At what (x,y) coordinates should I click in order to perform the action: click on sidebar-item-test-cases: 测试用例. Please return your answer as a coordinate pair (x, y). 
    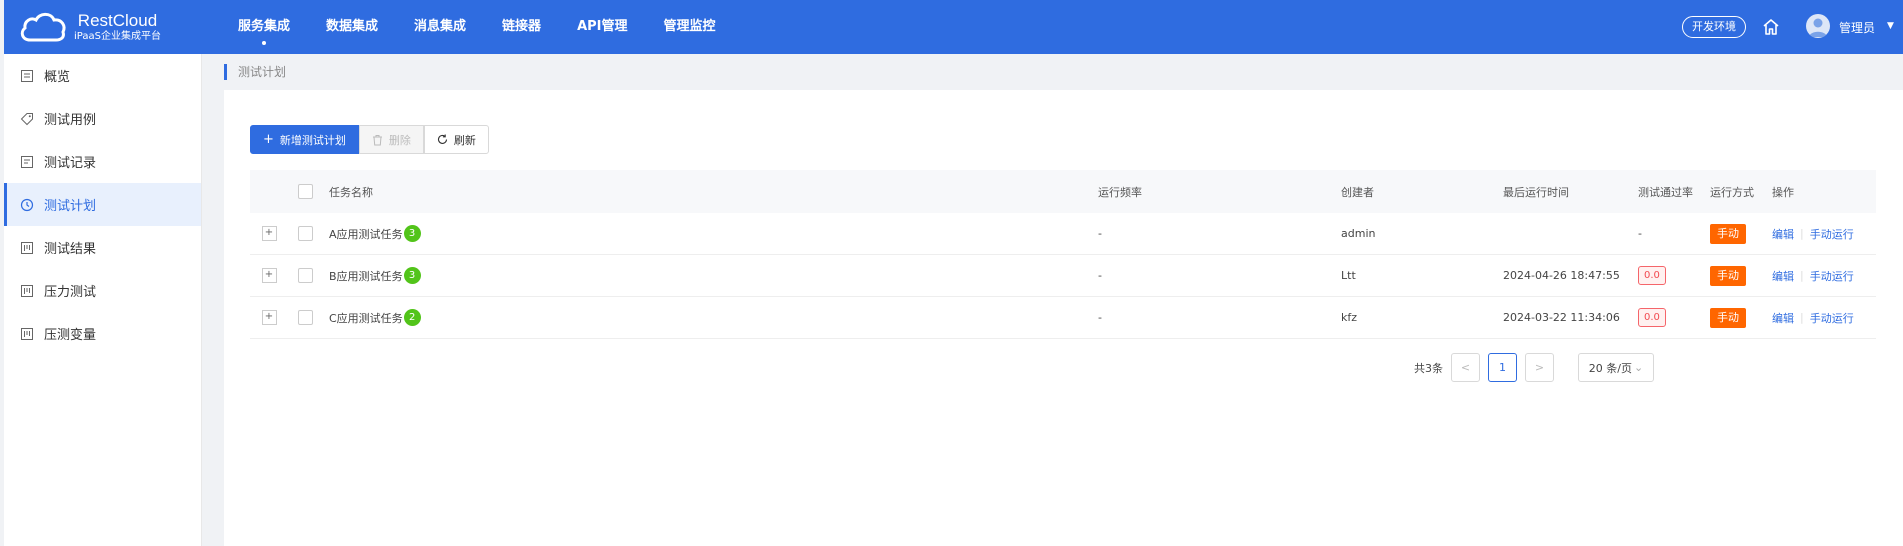
    Looking at the image, I should click on (102, 118).